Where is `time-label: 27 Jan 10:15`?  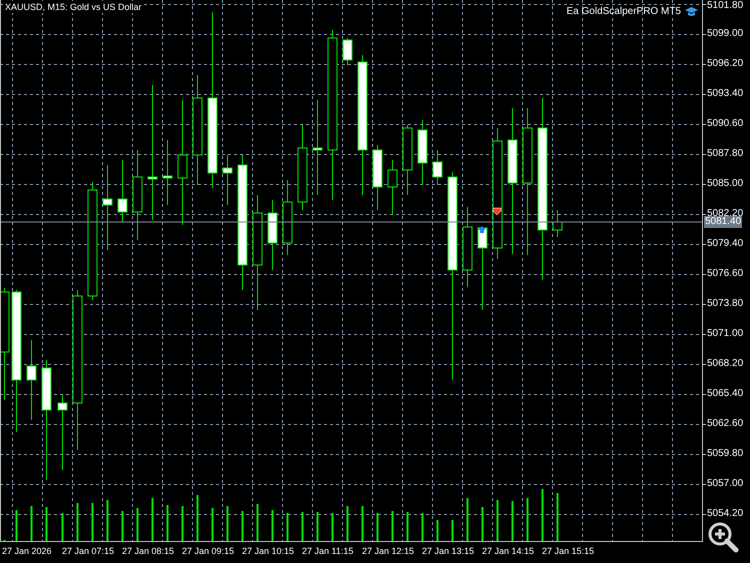
time-label: 27 Jan 10:15 is located at coordinates (268, 551).